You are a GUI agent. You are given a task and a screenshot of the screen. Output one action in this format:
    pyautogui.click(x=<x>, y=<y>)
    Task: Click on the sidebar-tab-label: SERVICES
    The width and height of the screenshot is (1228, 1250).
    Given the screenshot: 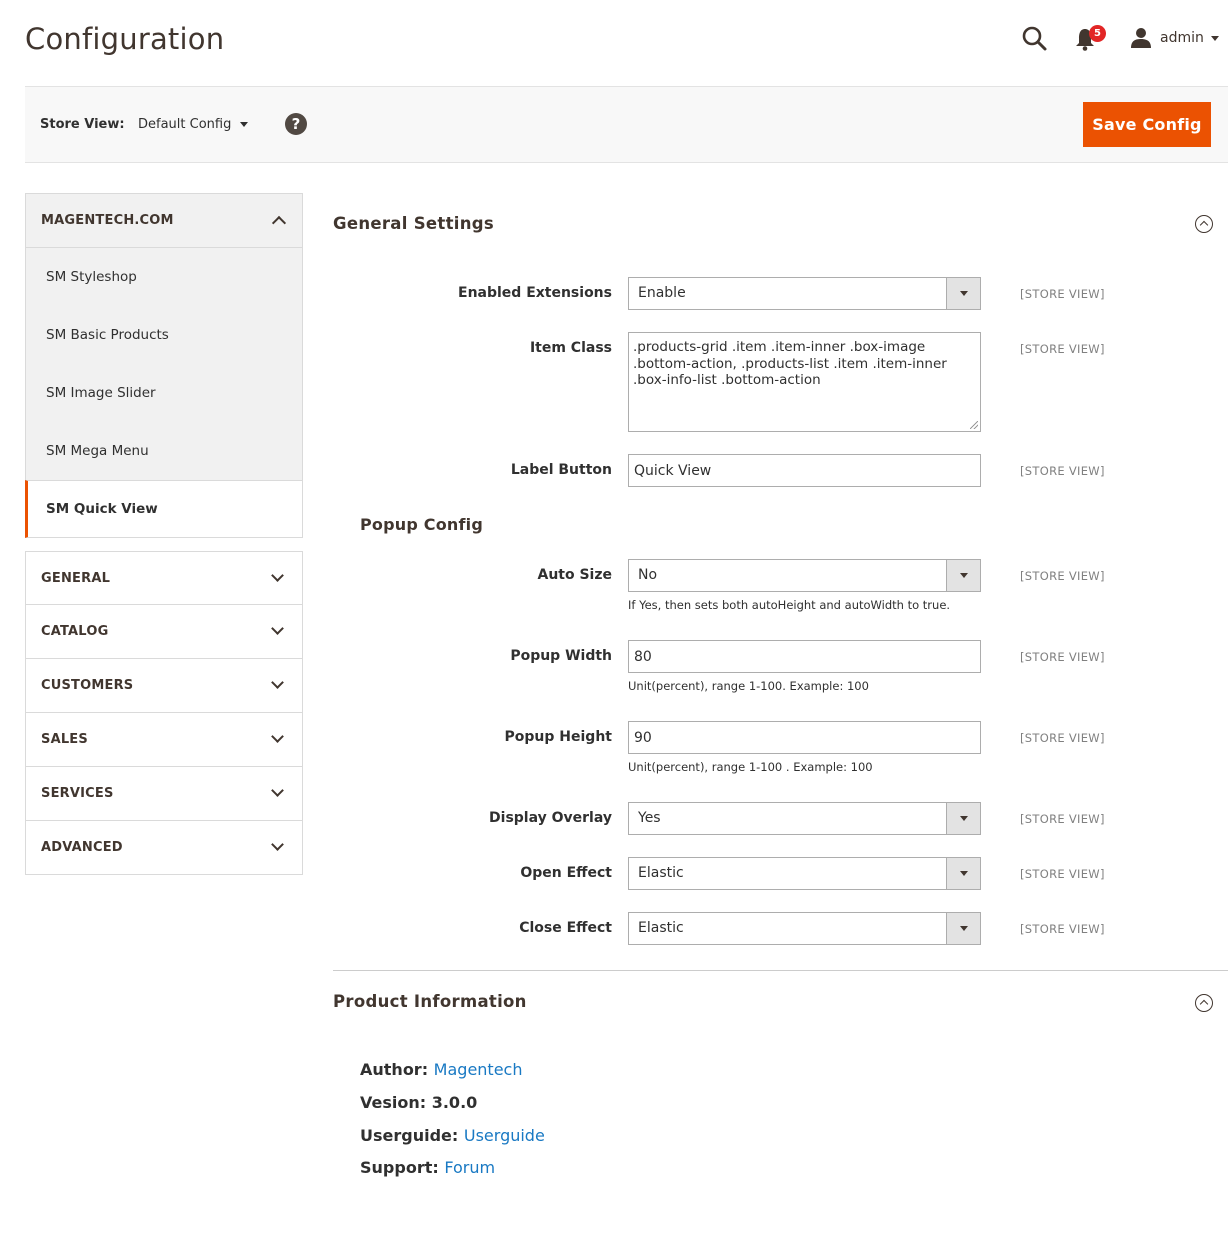 What is the action you would take?
    pyautogui.click(x=77, y=793)
    